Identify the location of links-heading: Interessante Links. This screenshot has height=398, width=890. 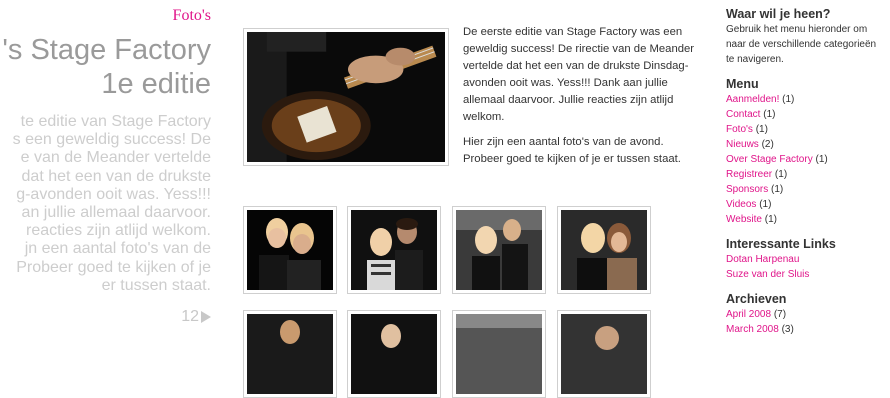
(781, 244).